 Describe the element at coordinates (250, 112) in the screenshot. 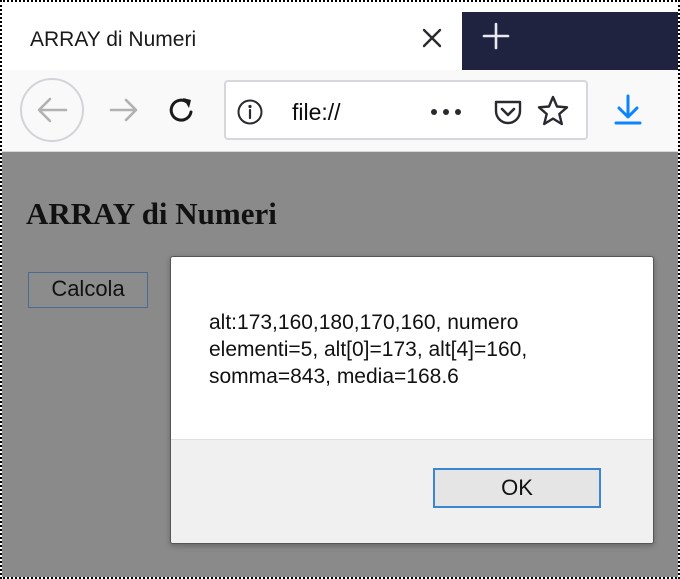

I see `info-icon` at that location.